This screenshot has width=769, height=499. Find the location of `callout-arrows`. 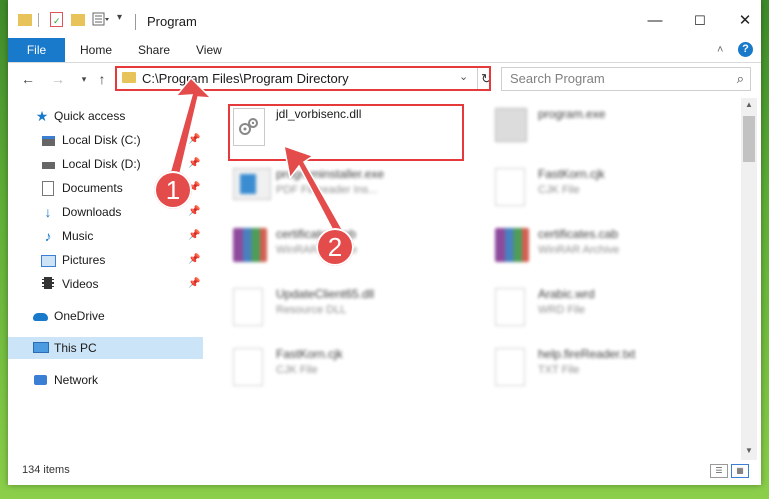

callout-arrows is located at coordinates (257, 158).